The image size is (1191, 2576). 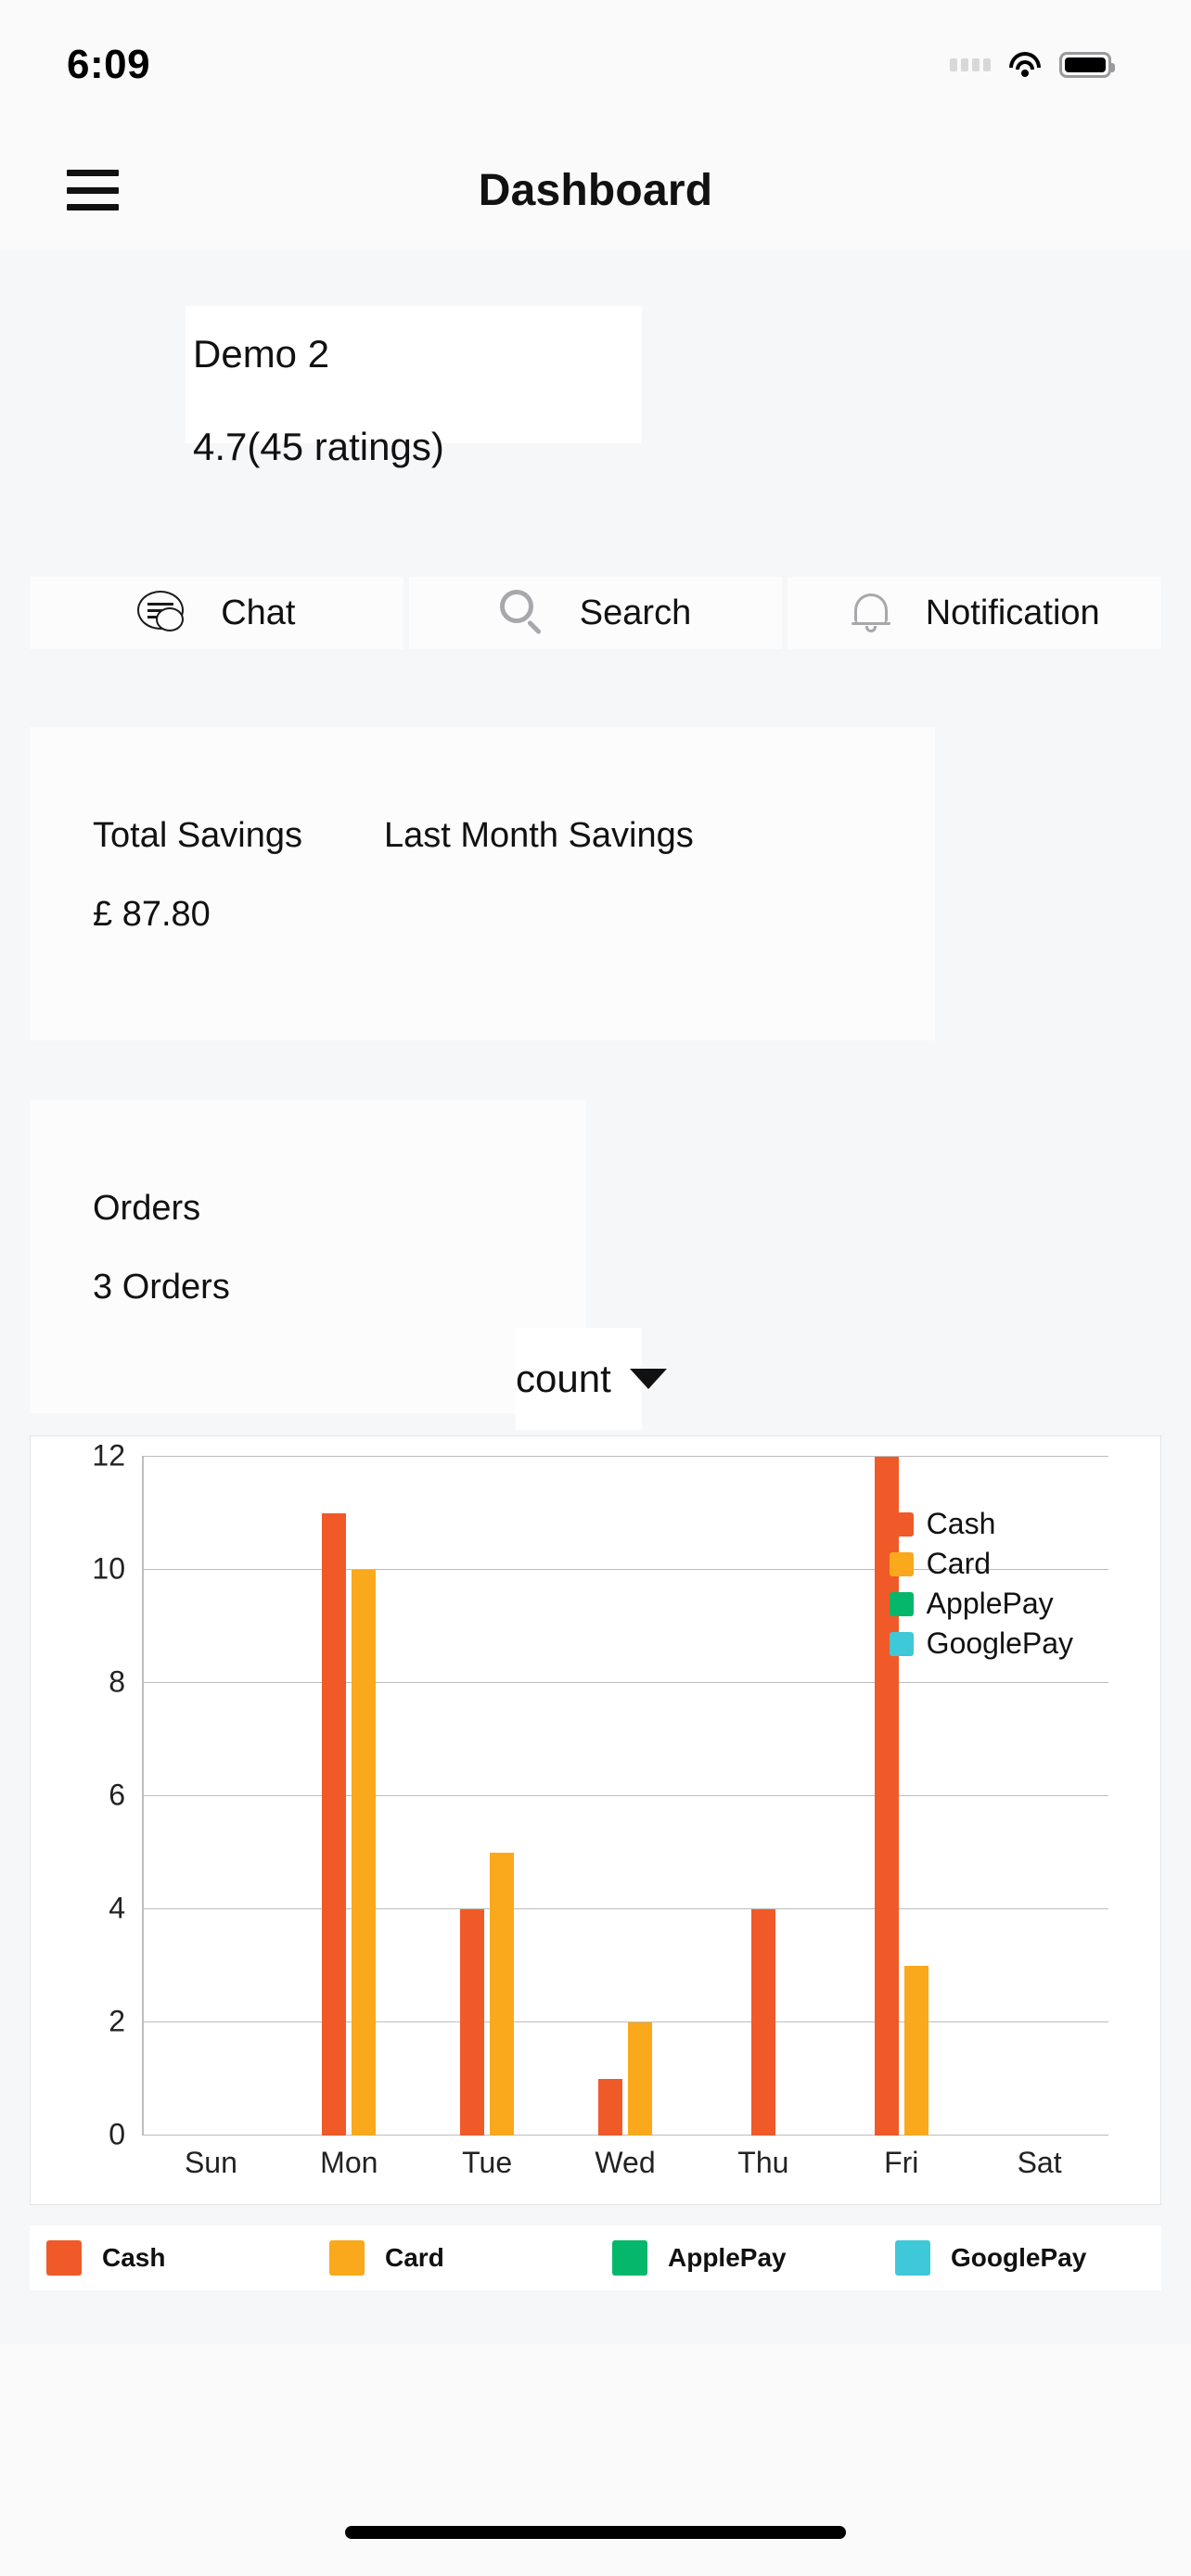 What do you see at coordinates (109, 64) in the screenshot?
I see `status-time: 6:09` at bounding box center [109, 64].